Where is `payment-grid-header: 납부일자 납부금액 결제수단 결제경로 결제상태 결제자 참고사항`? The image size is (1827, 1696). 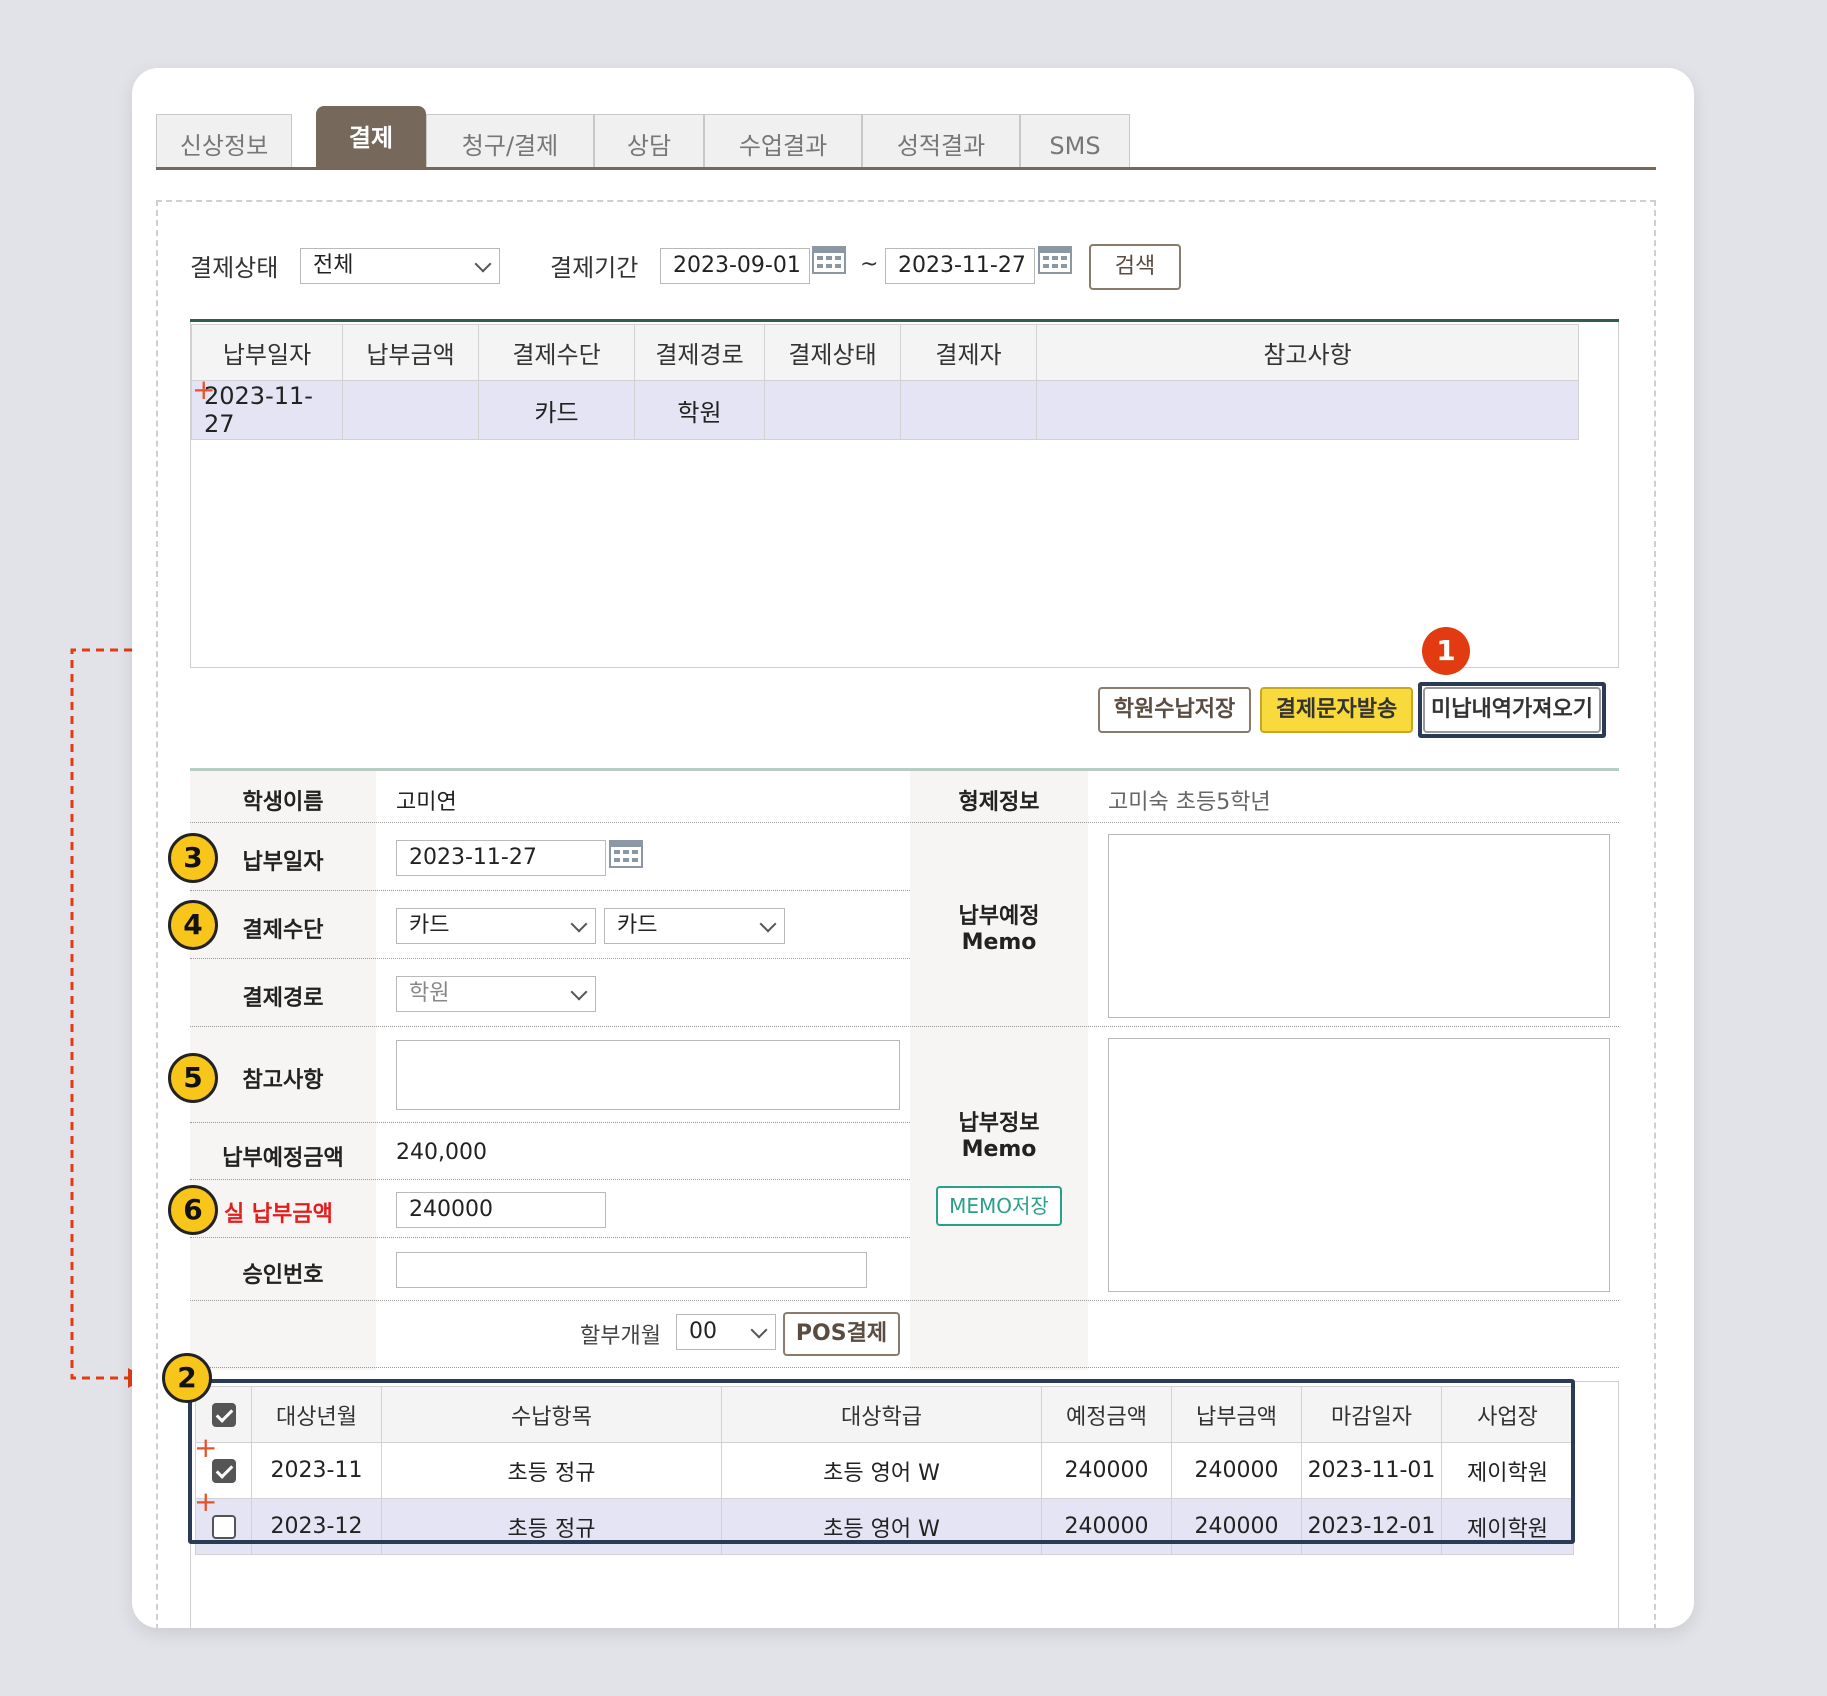 payment-grid-header: 납부일자 납부금액 결제수단 결제경로 결제상태 결제자 참고사항 is located at coordinates (885, 352).